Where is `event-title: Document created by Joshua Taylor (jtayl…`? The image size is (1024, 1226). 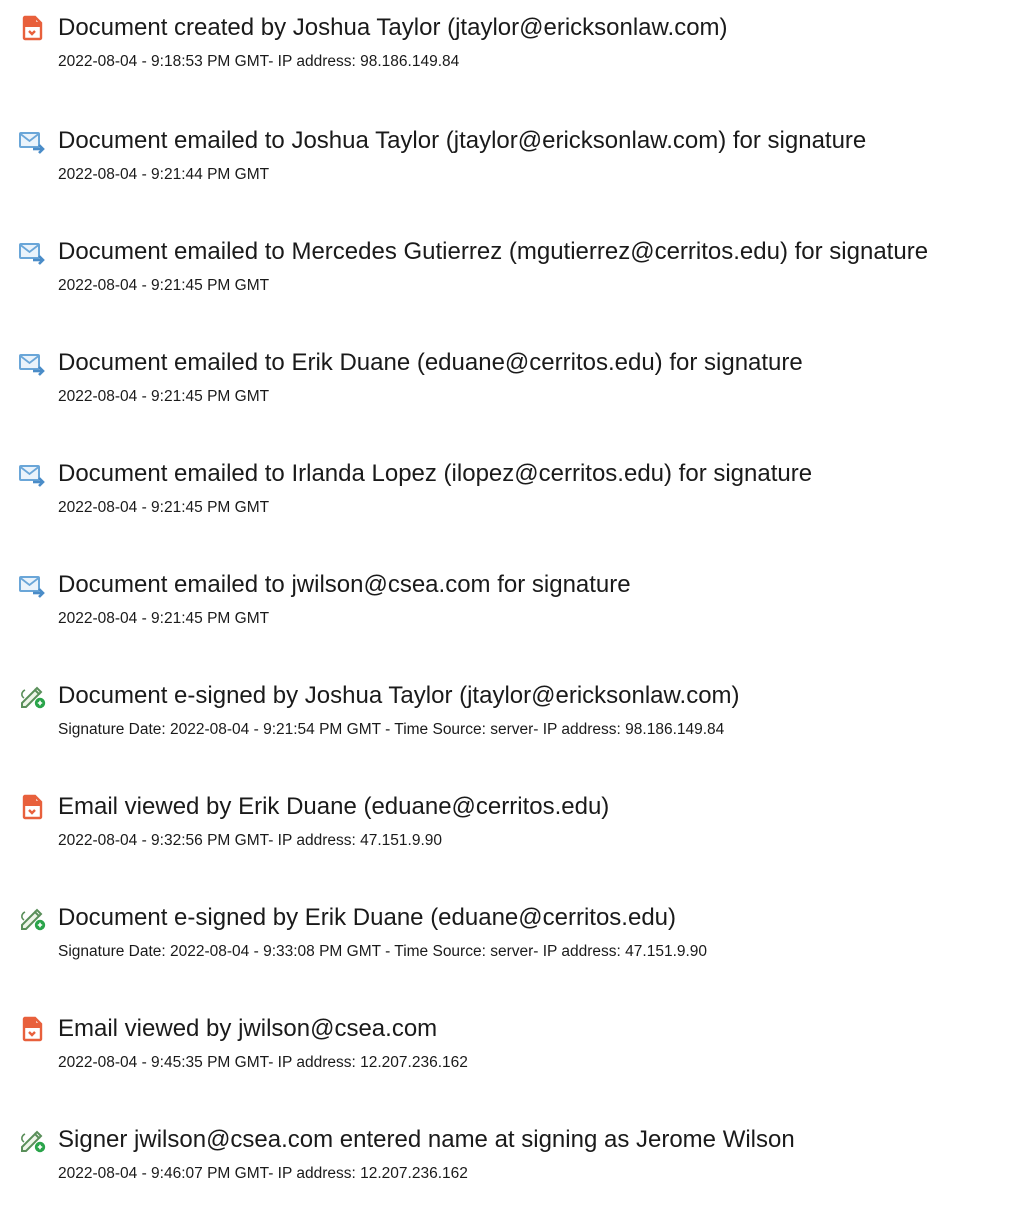 event-title: Document created by Joshua Taylor (jtayl… is located at coordinates (393, 27).